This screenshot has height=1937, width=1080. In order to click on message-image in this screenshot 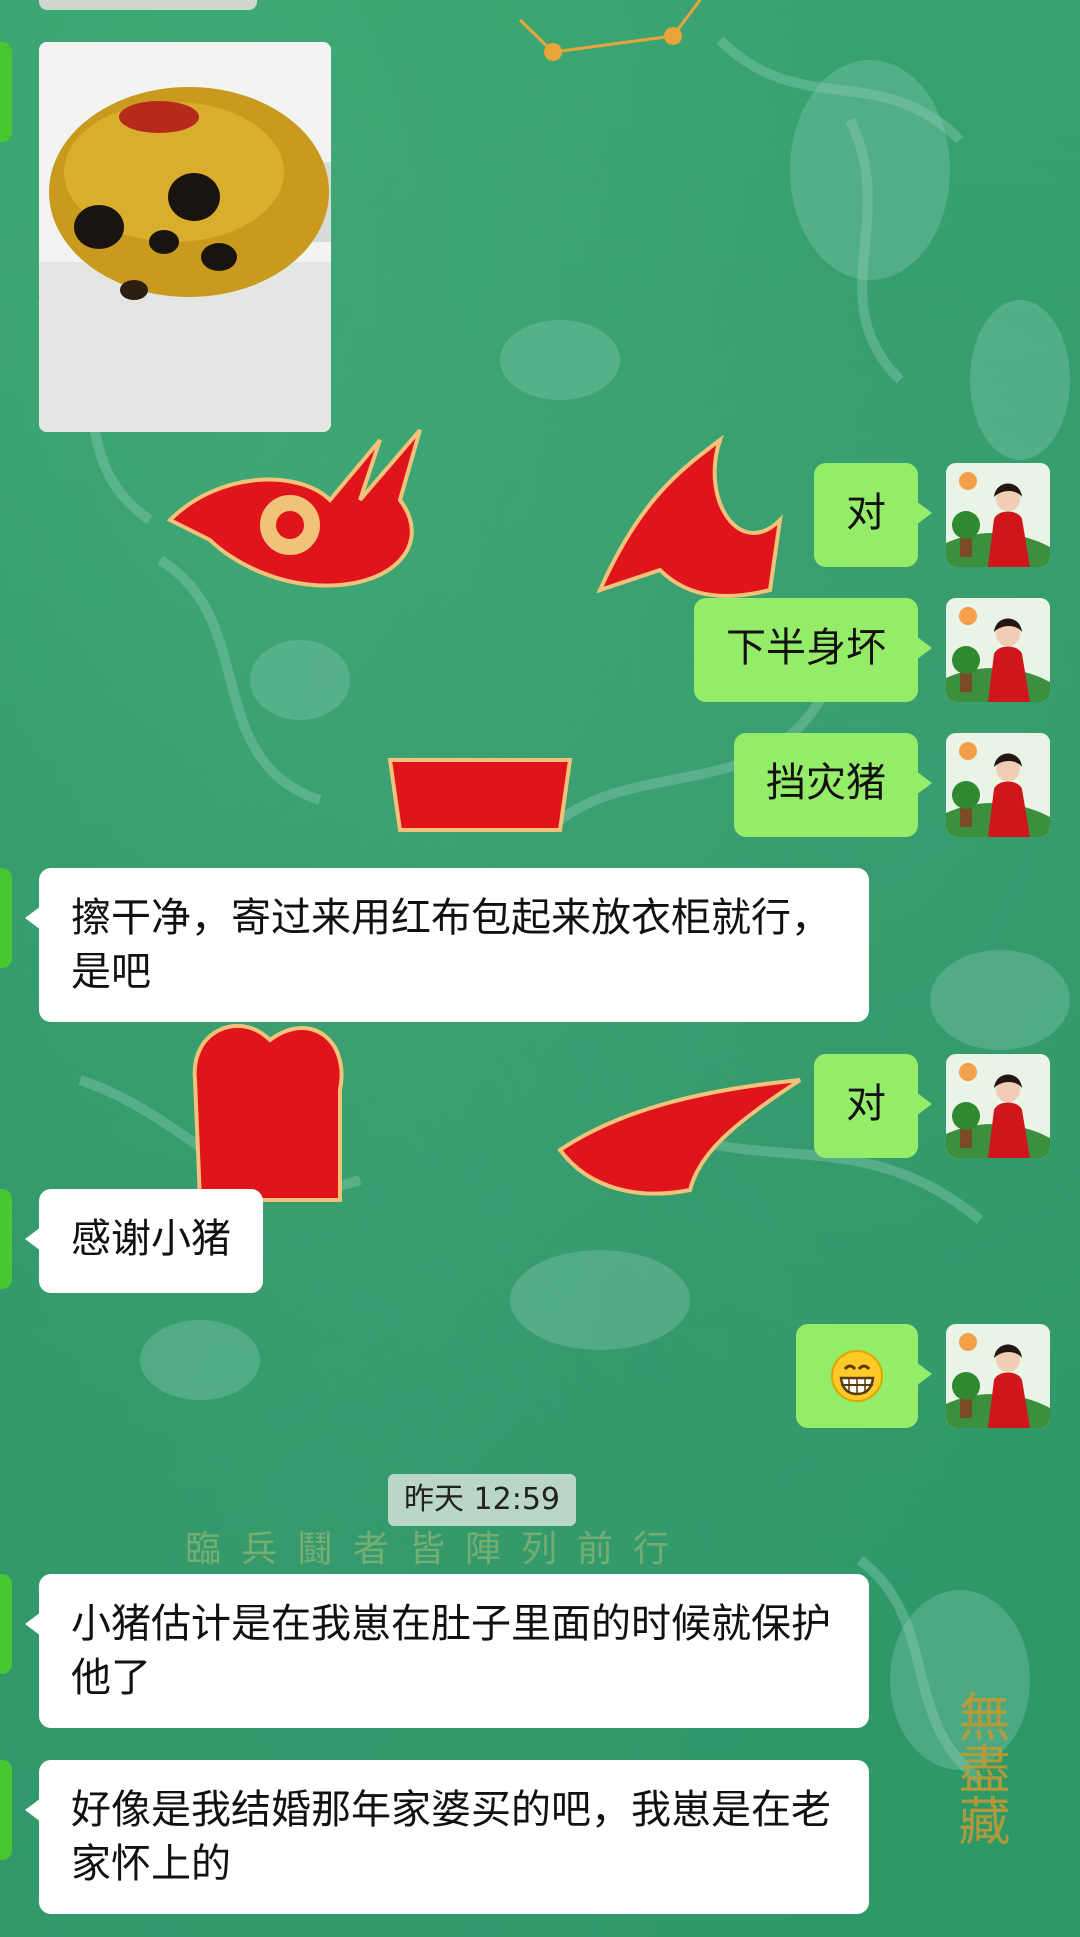, I will do `click(185, 237)`.